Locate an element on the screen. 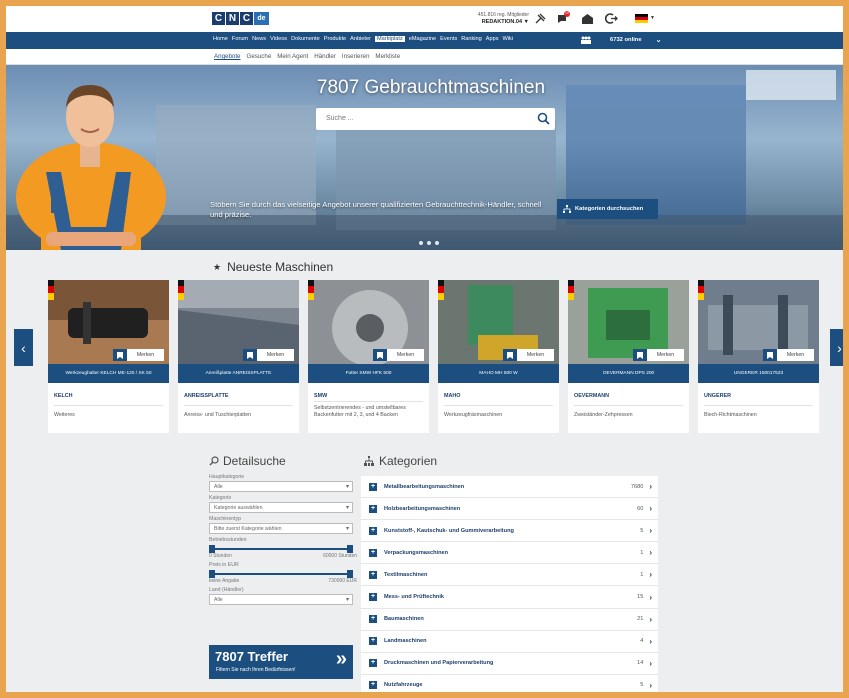  hero-search-box is located at coordinates (435, 119).